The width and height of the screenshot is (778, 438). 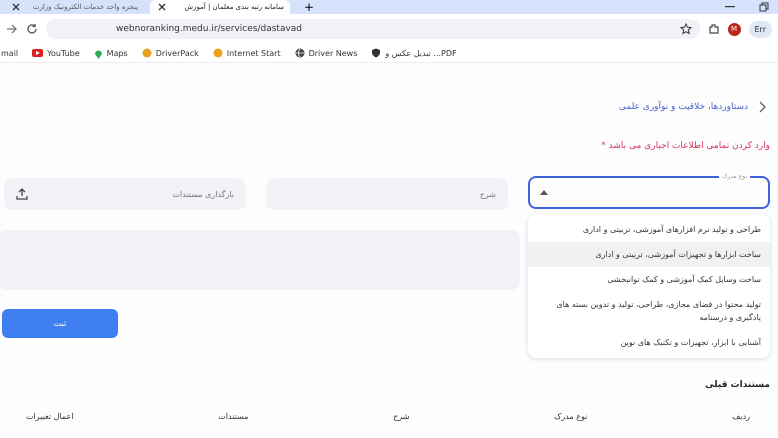 I want to click on caret-icon, so click(x=544, y=192).